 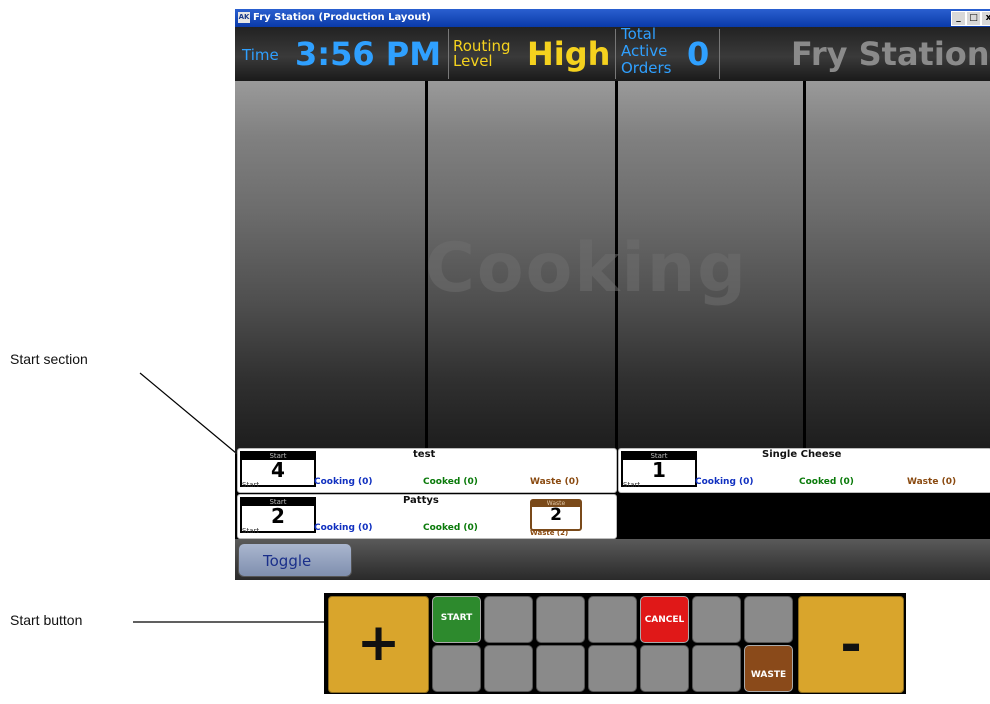 What do you see at coordinates (958, 18) in the screenshot?
I see `minimize-button: _` at bounding box center [958, 18].